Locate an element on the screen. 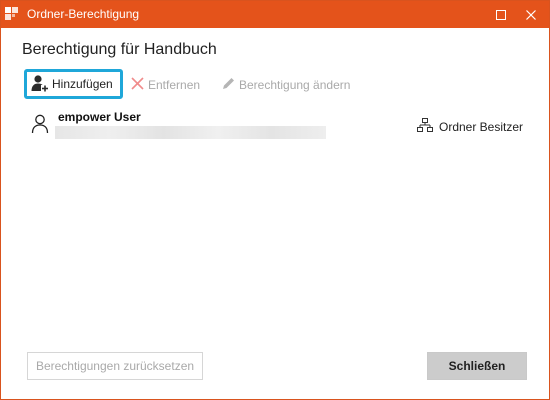 The height and width of the screenshot is (400, 550). close-icon is located at coordinates (531, 14).